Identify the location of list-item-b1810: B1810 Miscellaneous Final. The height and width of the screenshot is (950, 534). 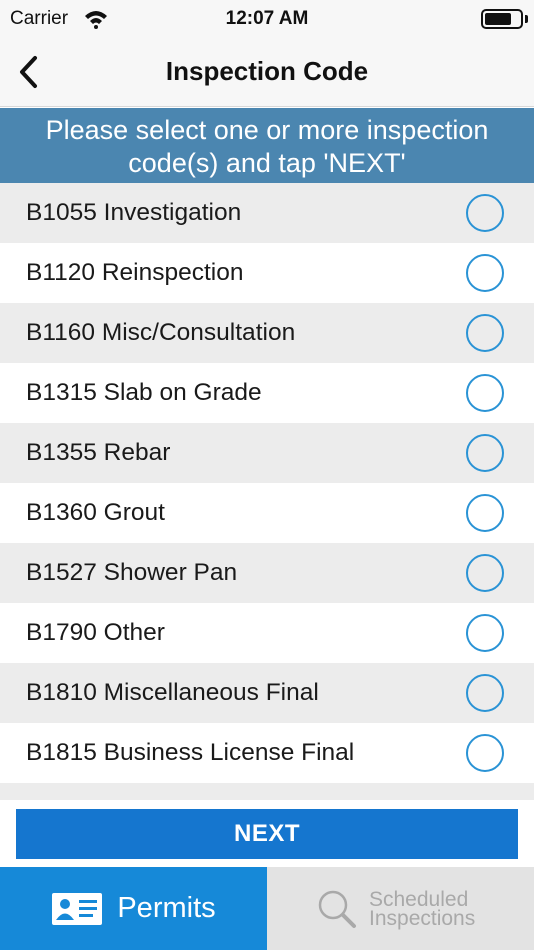
(267, 693).